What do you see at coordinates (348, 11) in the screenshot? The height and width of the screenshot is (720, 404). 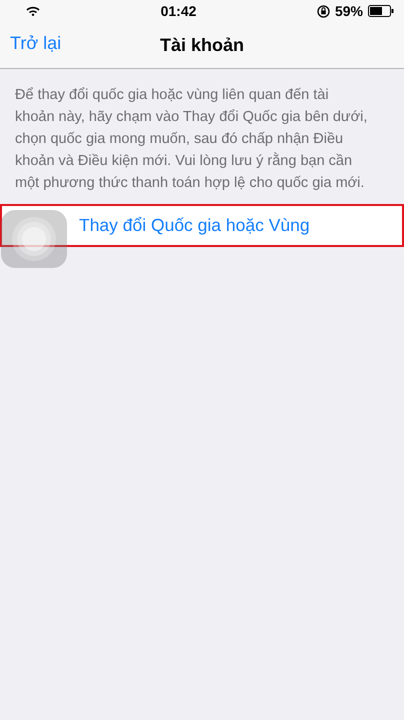 I see `battery-percent: 59%` at bounding box center [348, 11].